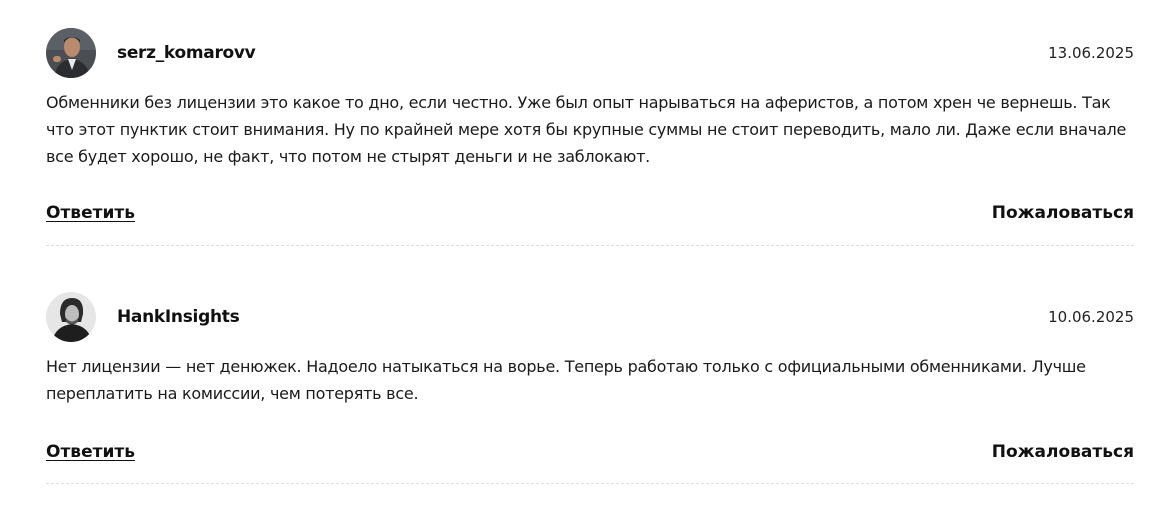 This screenshot has height=519, width=1164. What do you see at coordinates (590, 317) in the screenshot?
I see `comment-header: HankInsights 10.06.2025` at bounding box center [590, 317].